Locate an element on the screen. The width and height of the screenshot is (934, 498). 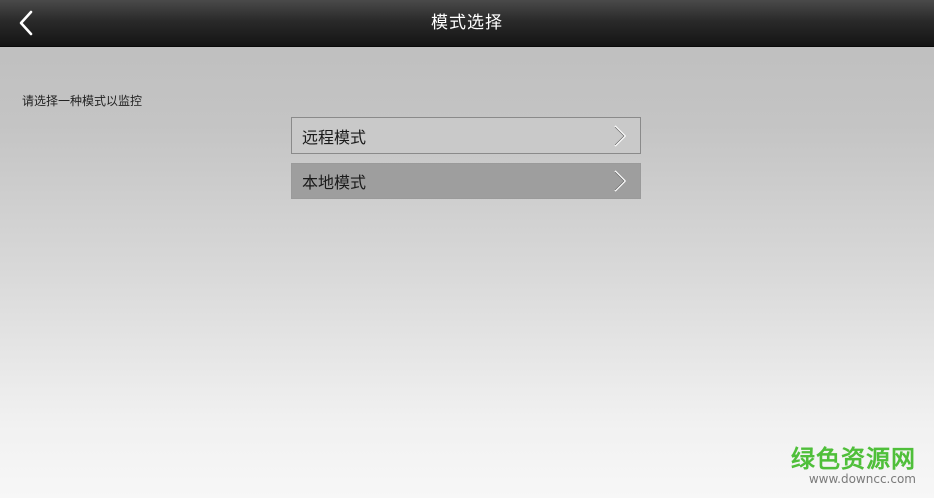
watermark-name: 绿色资源网 is located at coordinates (853, 459).